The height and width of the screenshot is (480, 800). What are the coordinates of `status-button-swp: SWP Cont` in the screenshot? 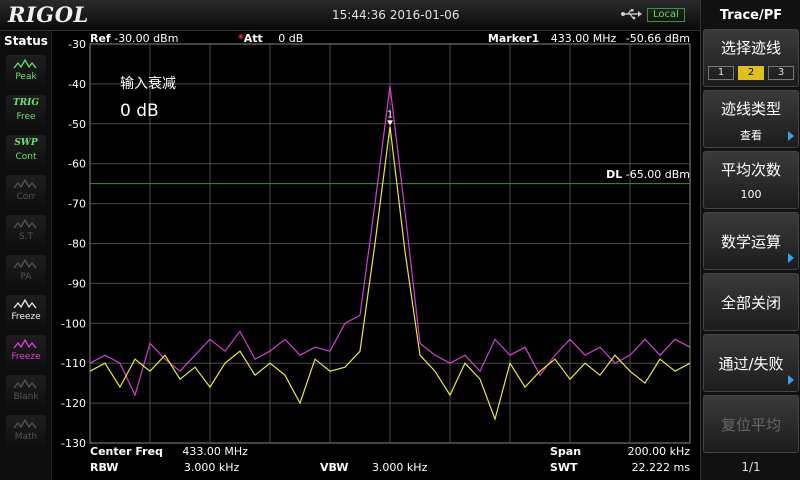 It's located at (26, 152).